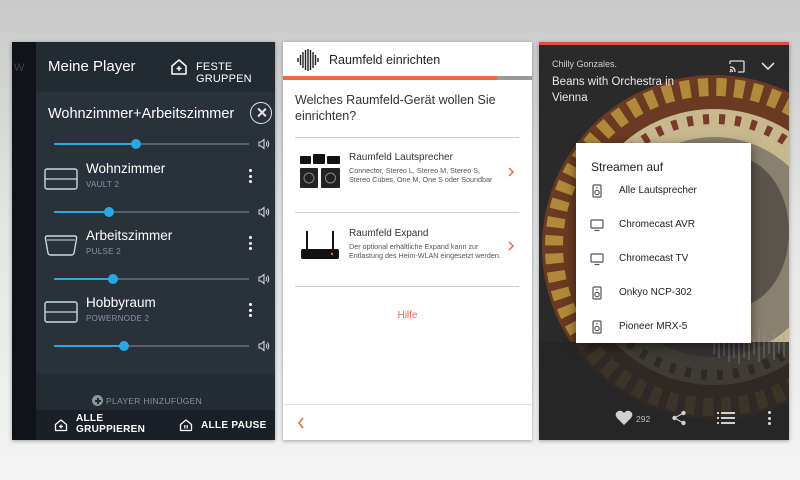  I want to click on accent-bar, so click(664, 43).